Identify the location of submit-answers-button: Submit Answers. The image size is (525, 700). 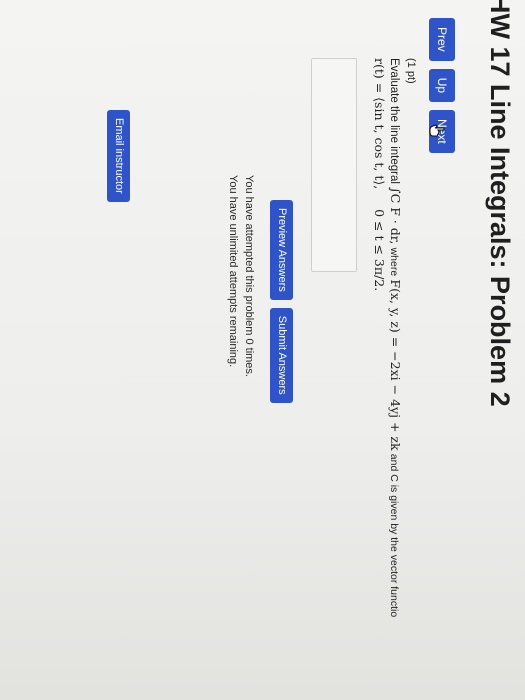
(281, 355).